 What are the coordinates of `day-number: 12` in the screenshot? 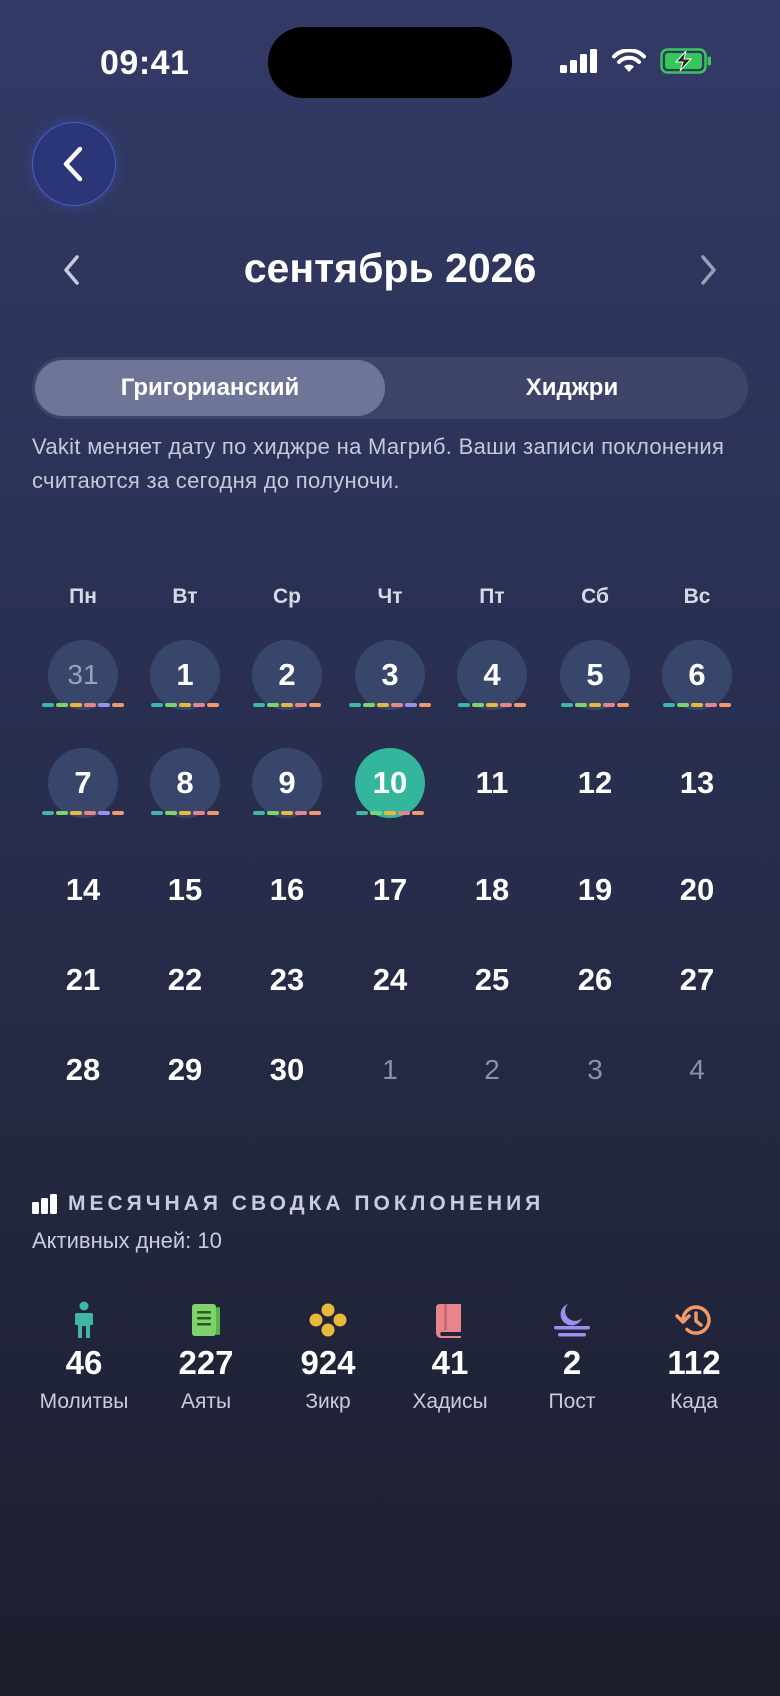 It's located at (595, 782).